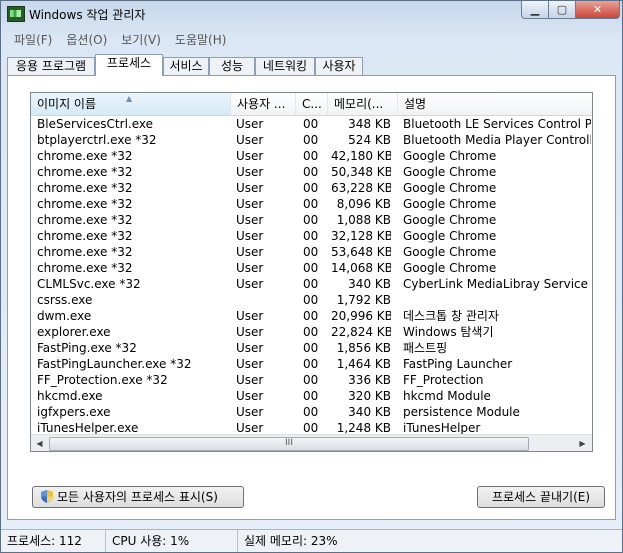 The width and height of the screenshot is (623, 553). Describe the element at coordinates (495, 104) in the screenshot. I see `column-description: 설명` at that location.